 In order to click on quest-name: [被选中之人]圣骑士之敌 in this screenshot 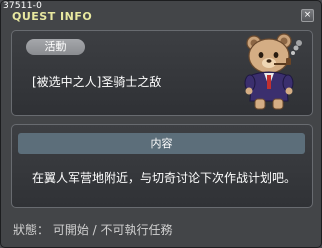, I will do `click(97, 82)`.